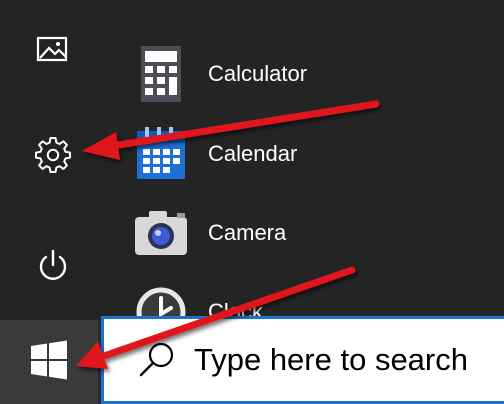 The width and height of the screenshot is (504, 404). Describe the element at coordinates (53, 154) in the screenshot. I see `settings-gear-icon` at that location.